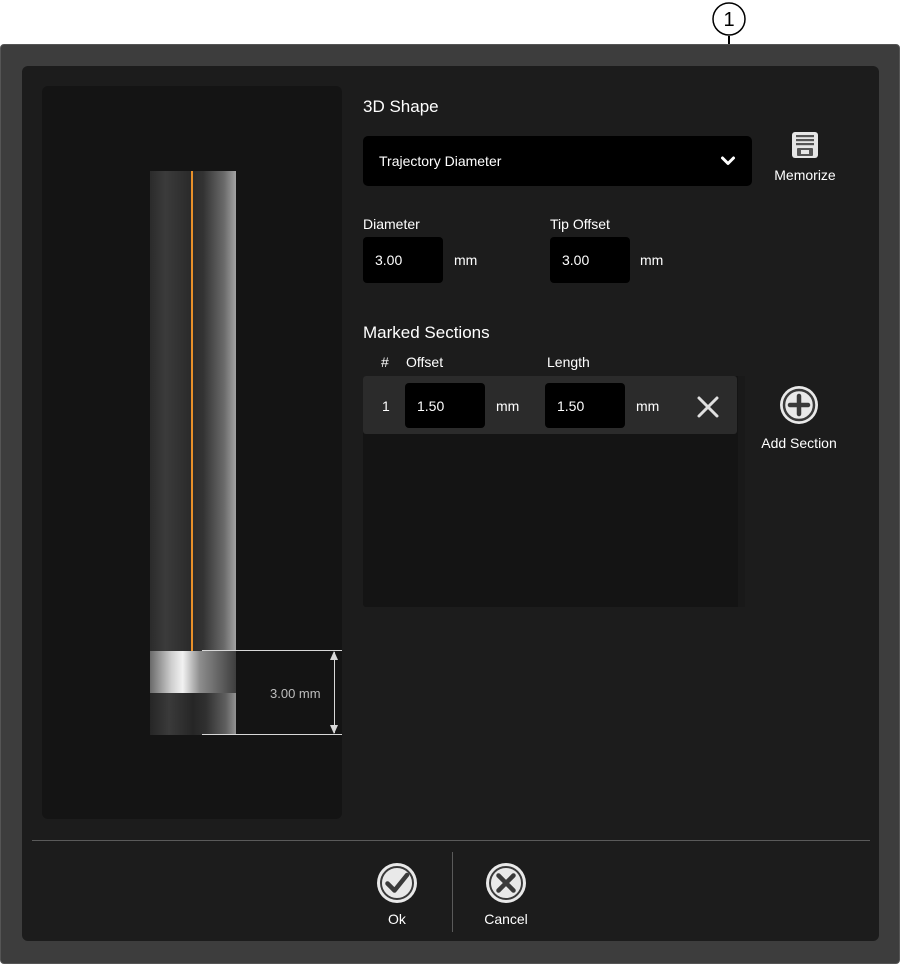 The width and height of the screenshot is (900, 964). I want to click on dimension-label: 3.00 mm, so click(295, 693).